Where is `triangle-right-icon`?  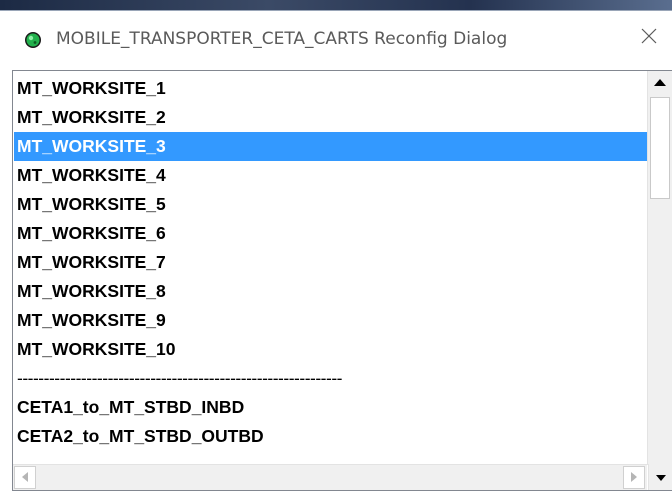 triangle-right-icon is located at coordinates (634, 478).